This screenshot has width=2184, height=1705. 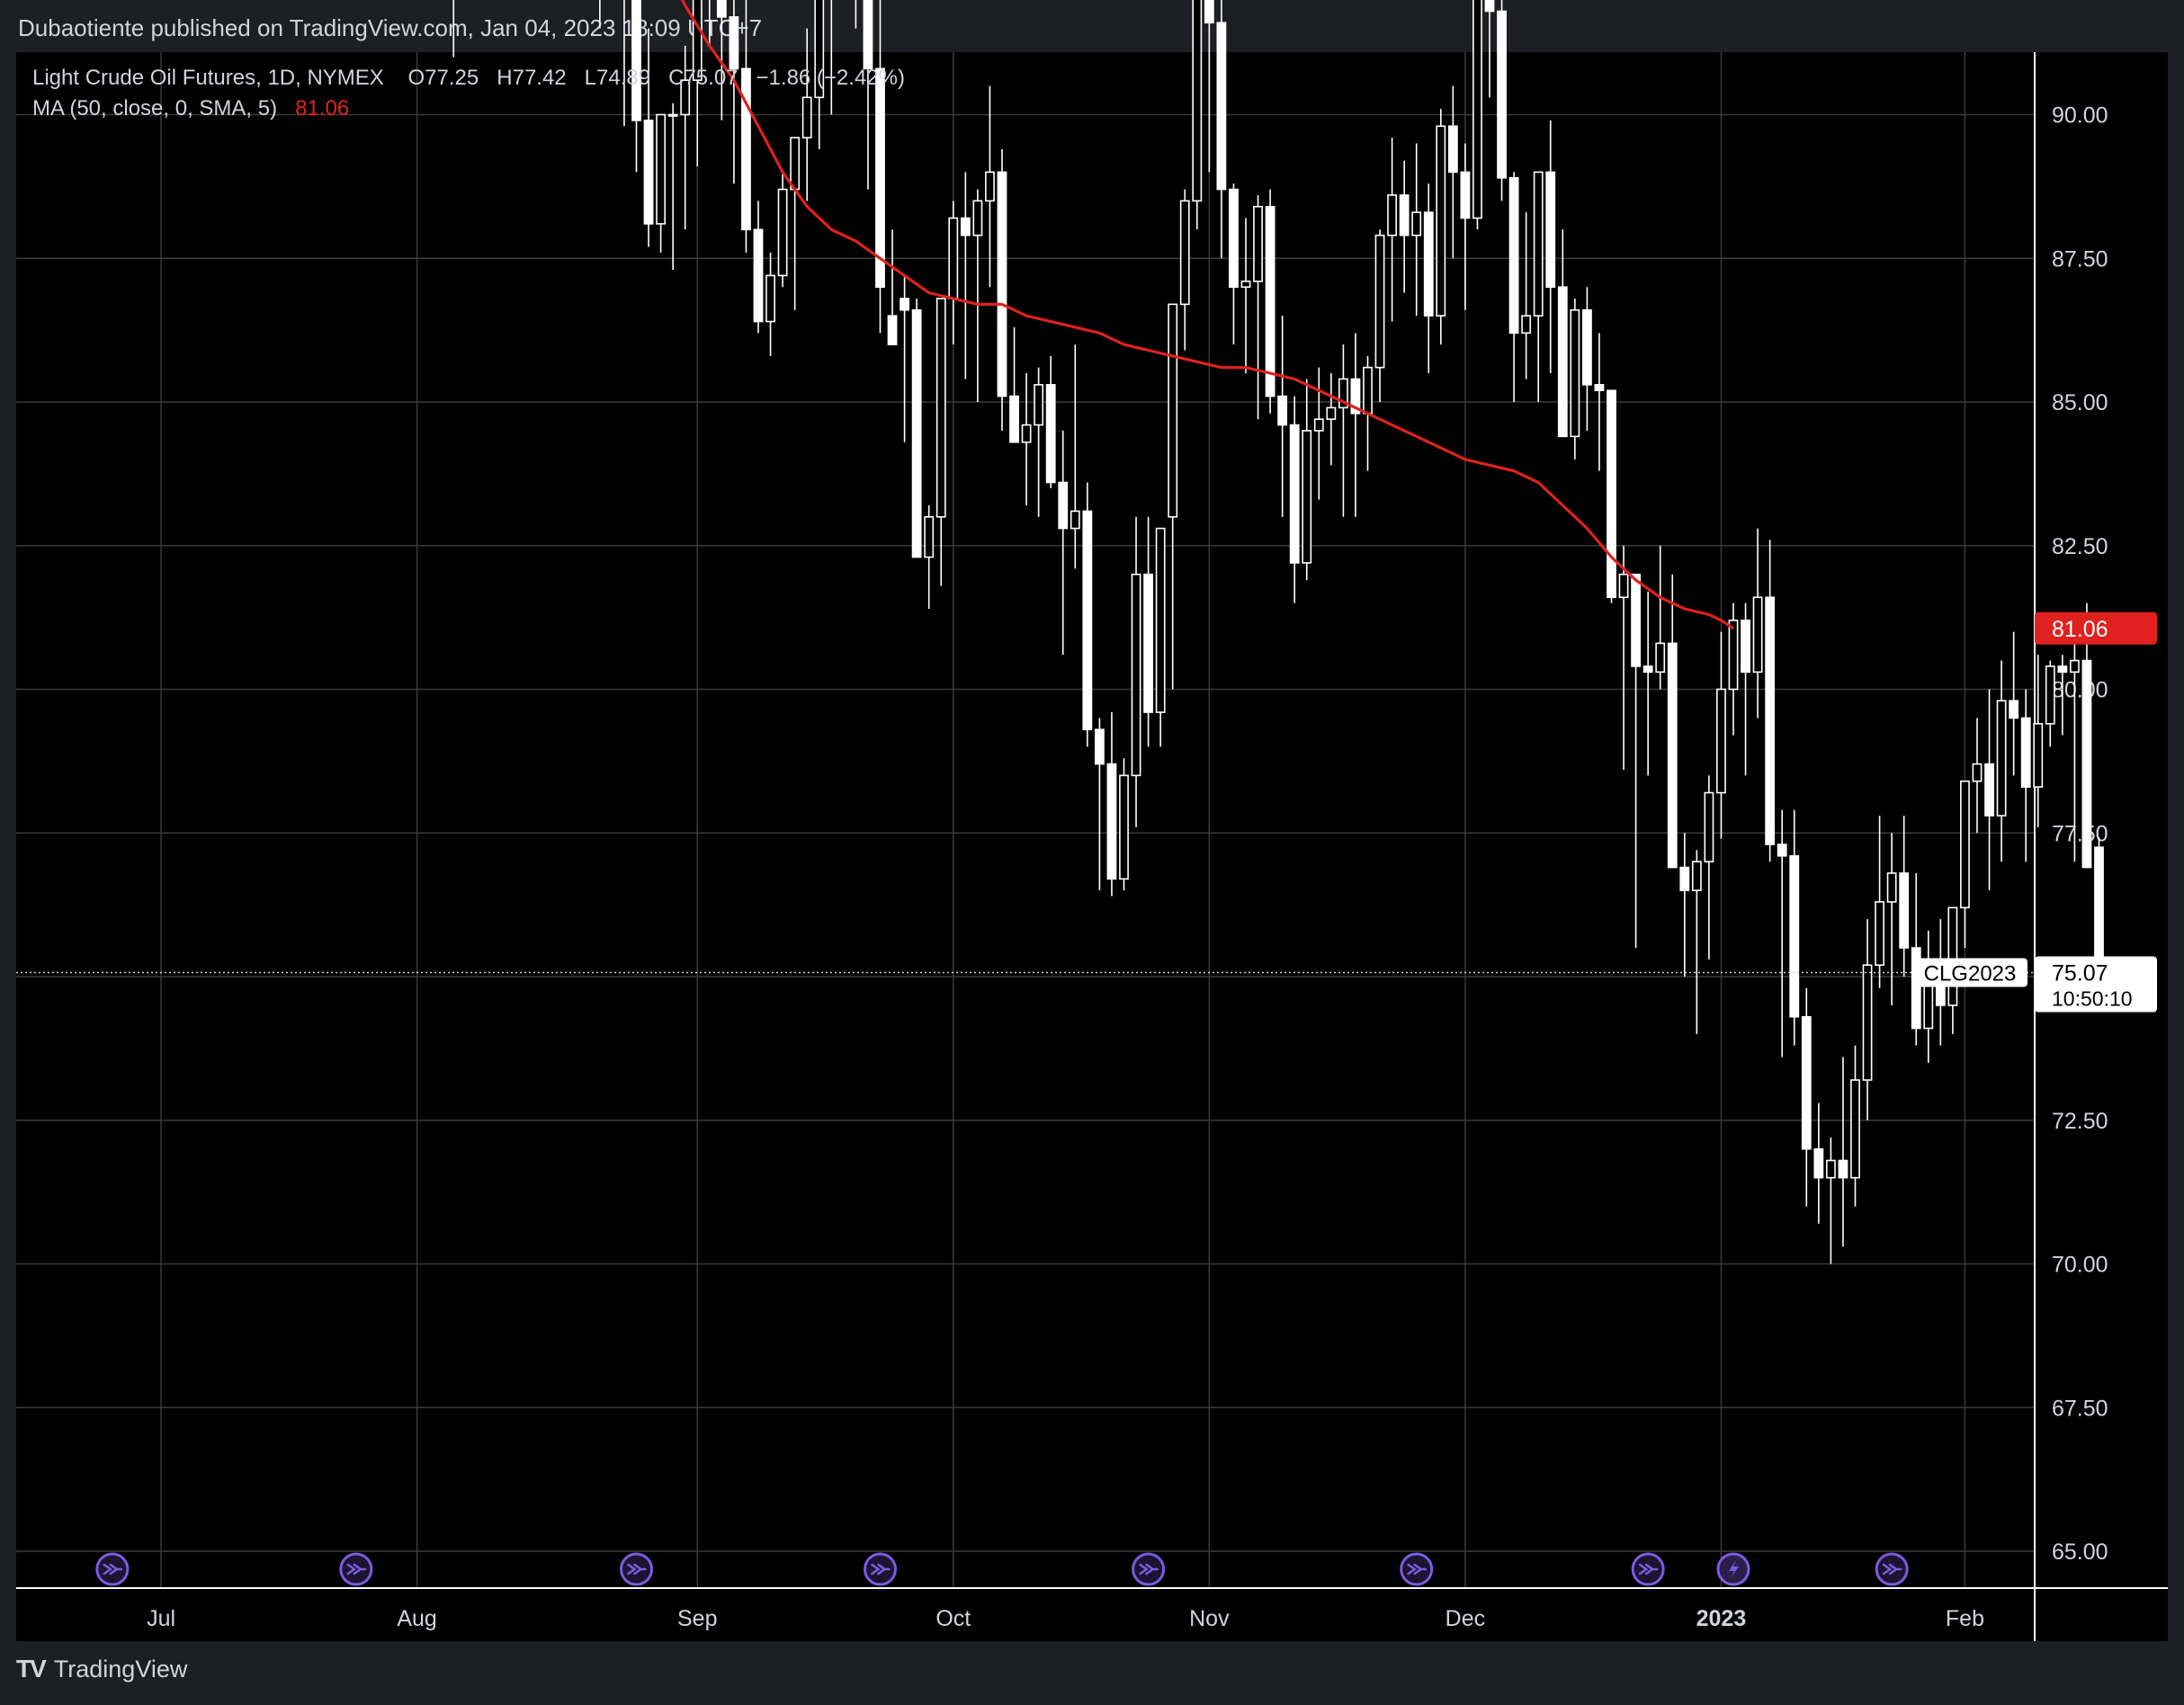 I want to click on x-tick-label: Sep, so click(x=697, y=1618).